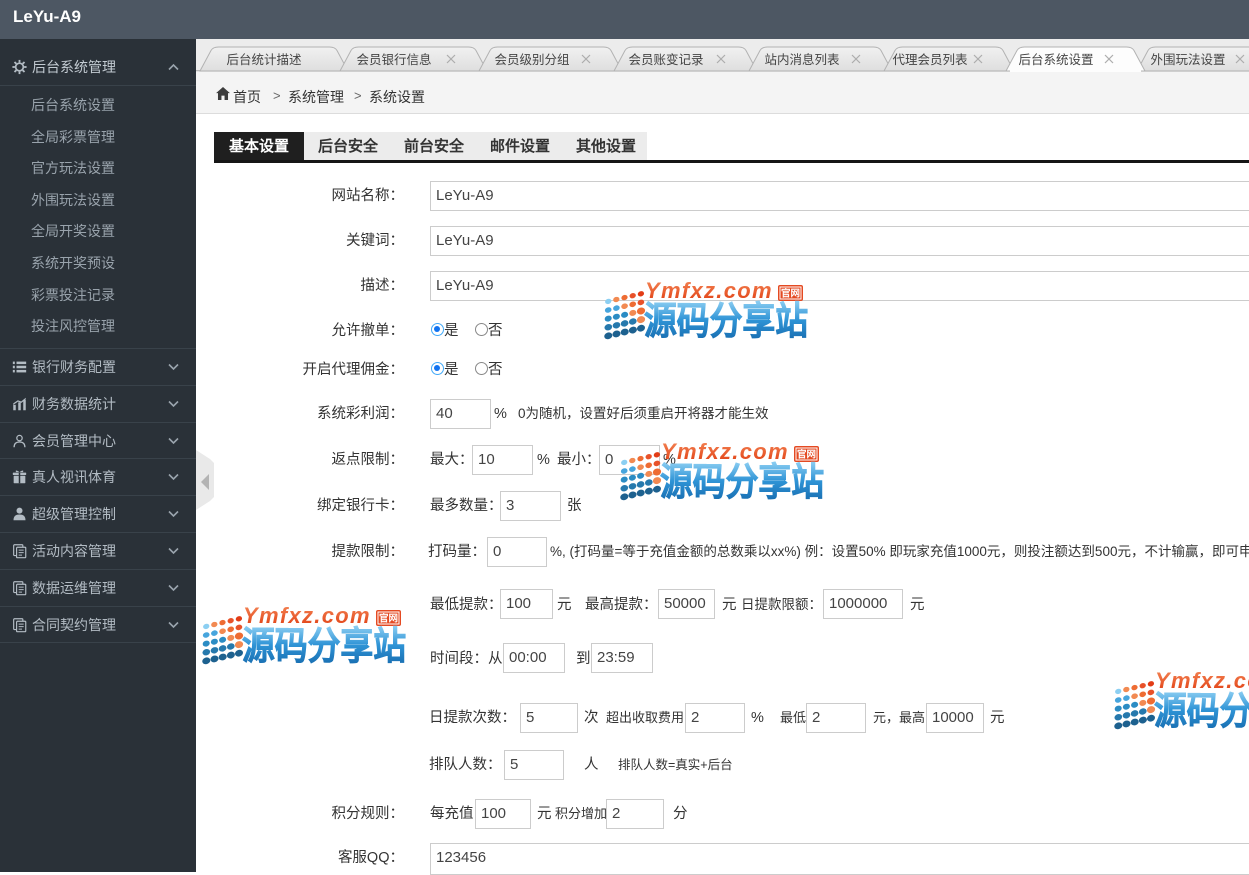 The width and height of the screenshot is (1249, 875). Describe the element at coordinates (531, 60) in the screenshot. I see `svg-text: 会员级别分组` at that location.